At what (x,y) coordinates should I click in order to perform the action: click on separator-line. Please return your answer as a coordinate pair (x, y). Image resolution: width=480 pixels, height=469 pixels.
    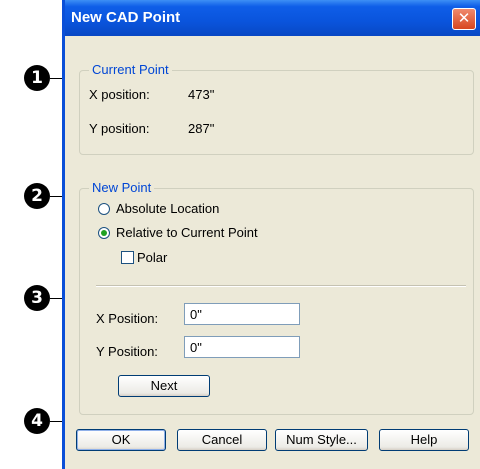
    Looking at the image, I should click on (281, 286).